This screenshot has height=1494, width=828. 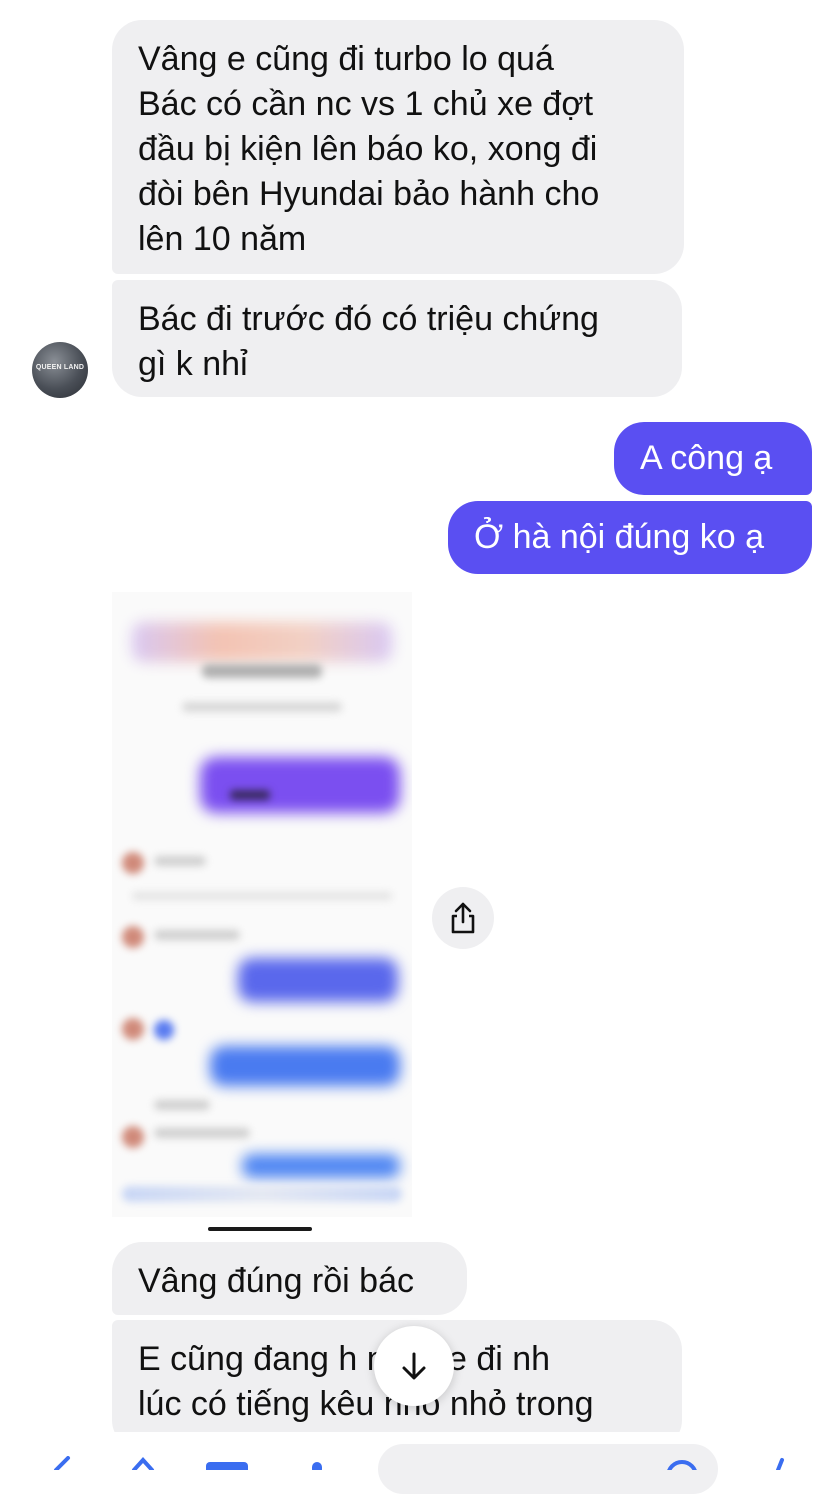 What do you see at coordinates (262, 707) in the screenshot?
I see `blurred-subtitle` at bounding box center [262, 707].